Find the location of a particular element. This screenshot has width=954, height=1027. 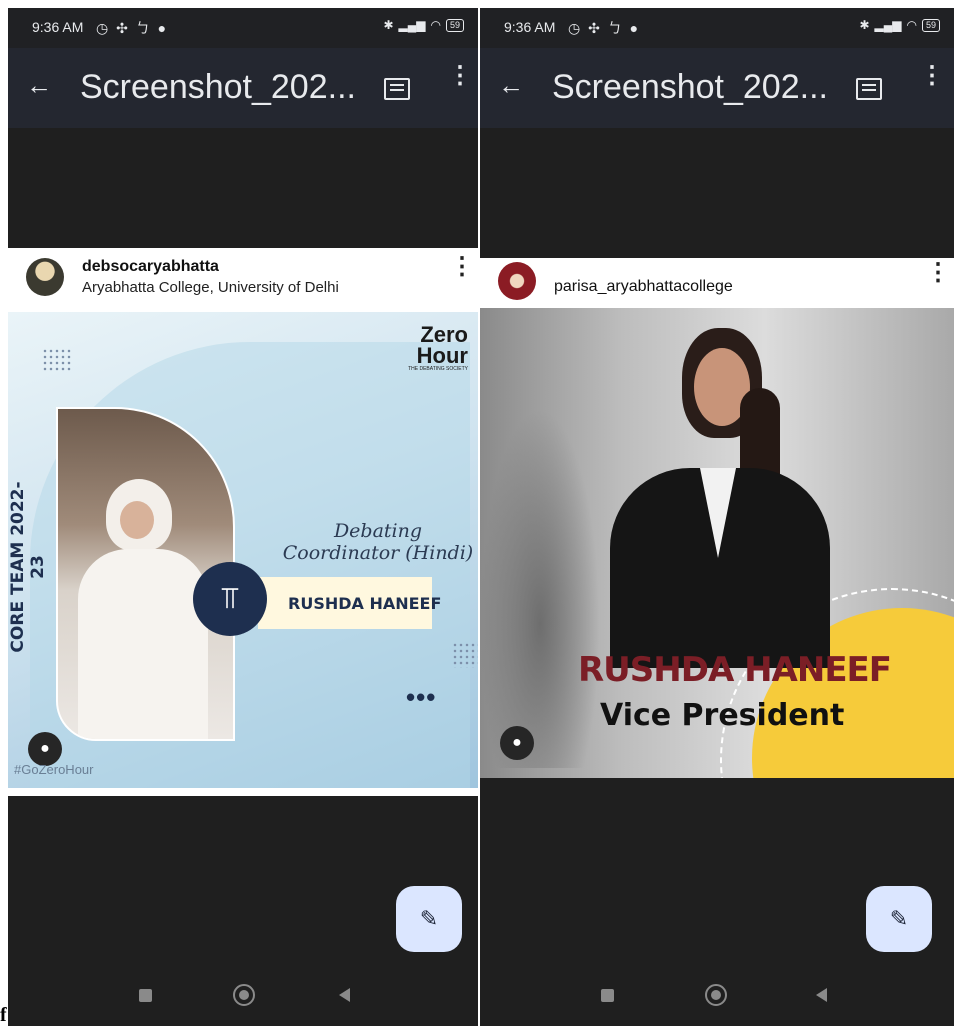

podium-icon: ⫪ is located at coordinates (230, 598).